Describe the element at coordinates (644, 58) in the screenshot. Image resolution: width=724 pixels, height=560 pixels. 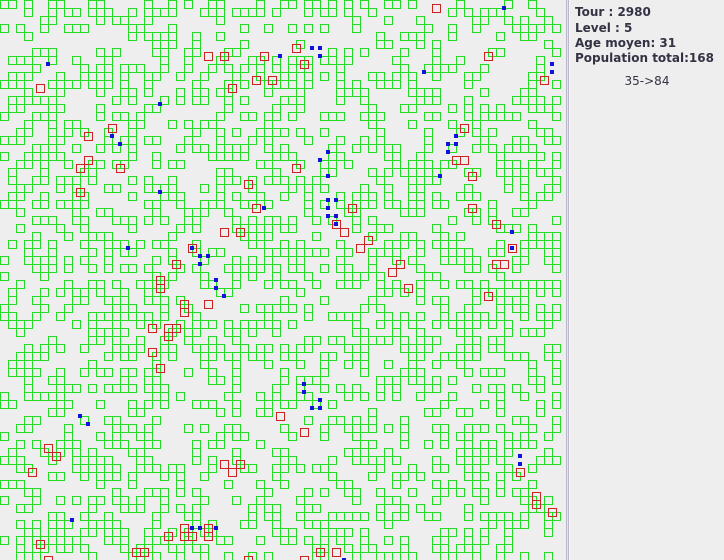
I see `population-total-label: Population total:168` at that location.